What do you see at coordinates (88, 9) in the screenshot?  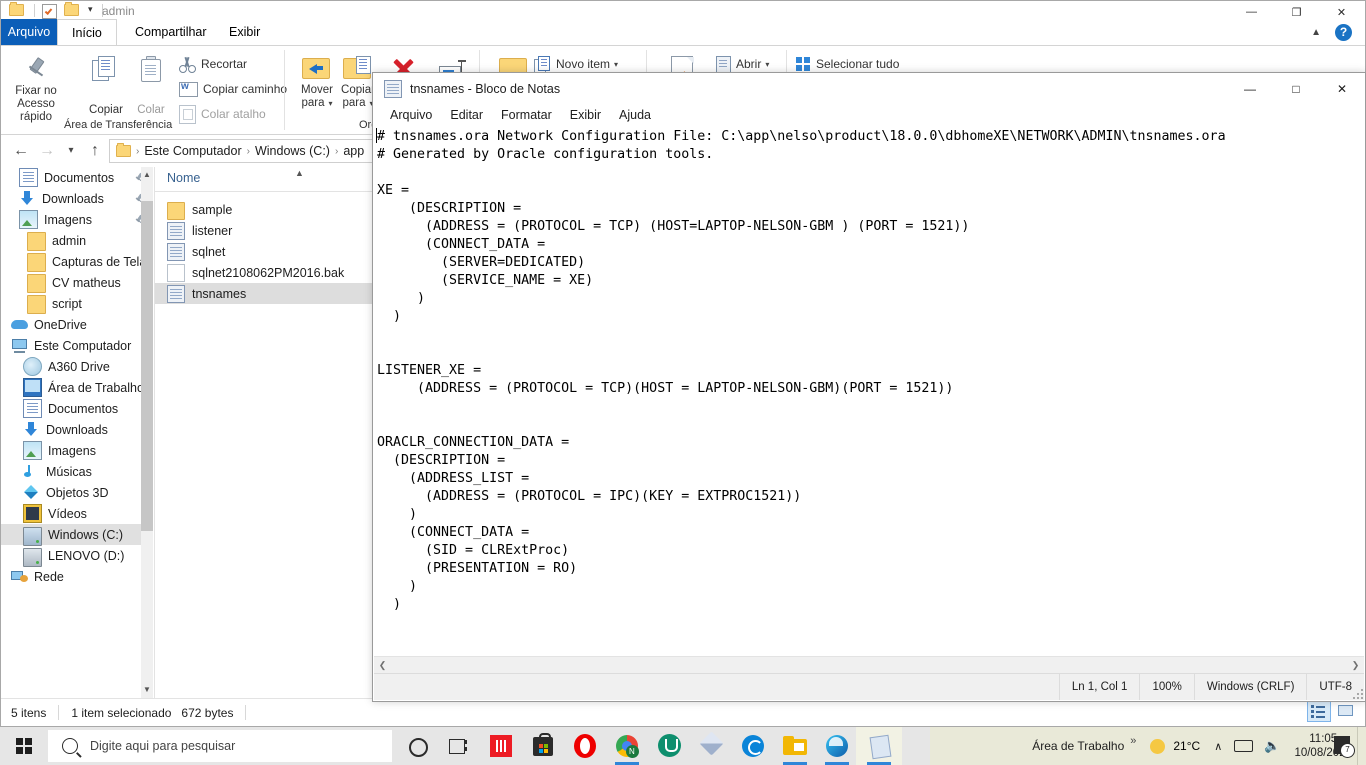 I see `quick-access-dropdown-icon: ▾` at bounding box center [88, 9].